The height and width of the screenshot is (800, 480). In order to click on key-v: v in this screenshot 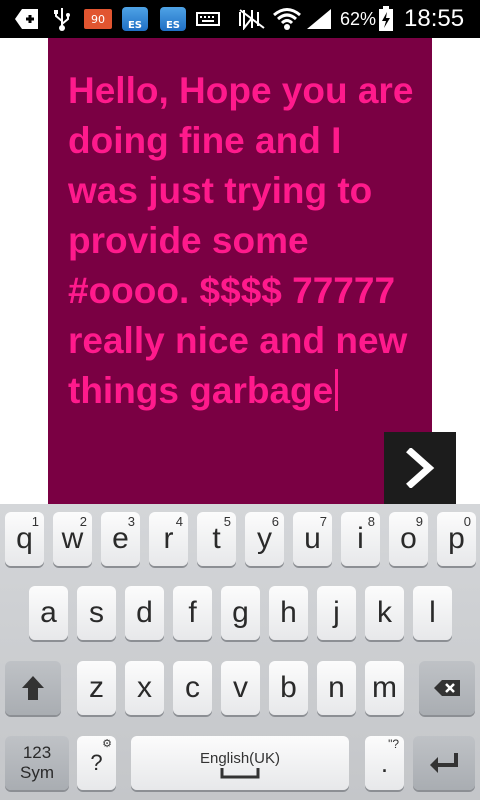, I will do `click(240, 688)`.